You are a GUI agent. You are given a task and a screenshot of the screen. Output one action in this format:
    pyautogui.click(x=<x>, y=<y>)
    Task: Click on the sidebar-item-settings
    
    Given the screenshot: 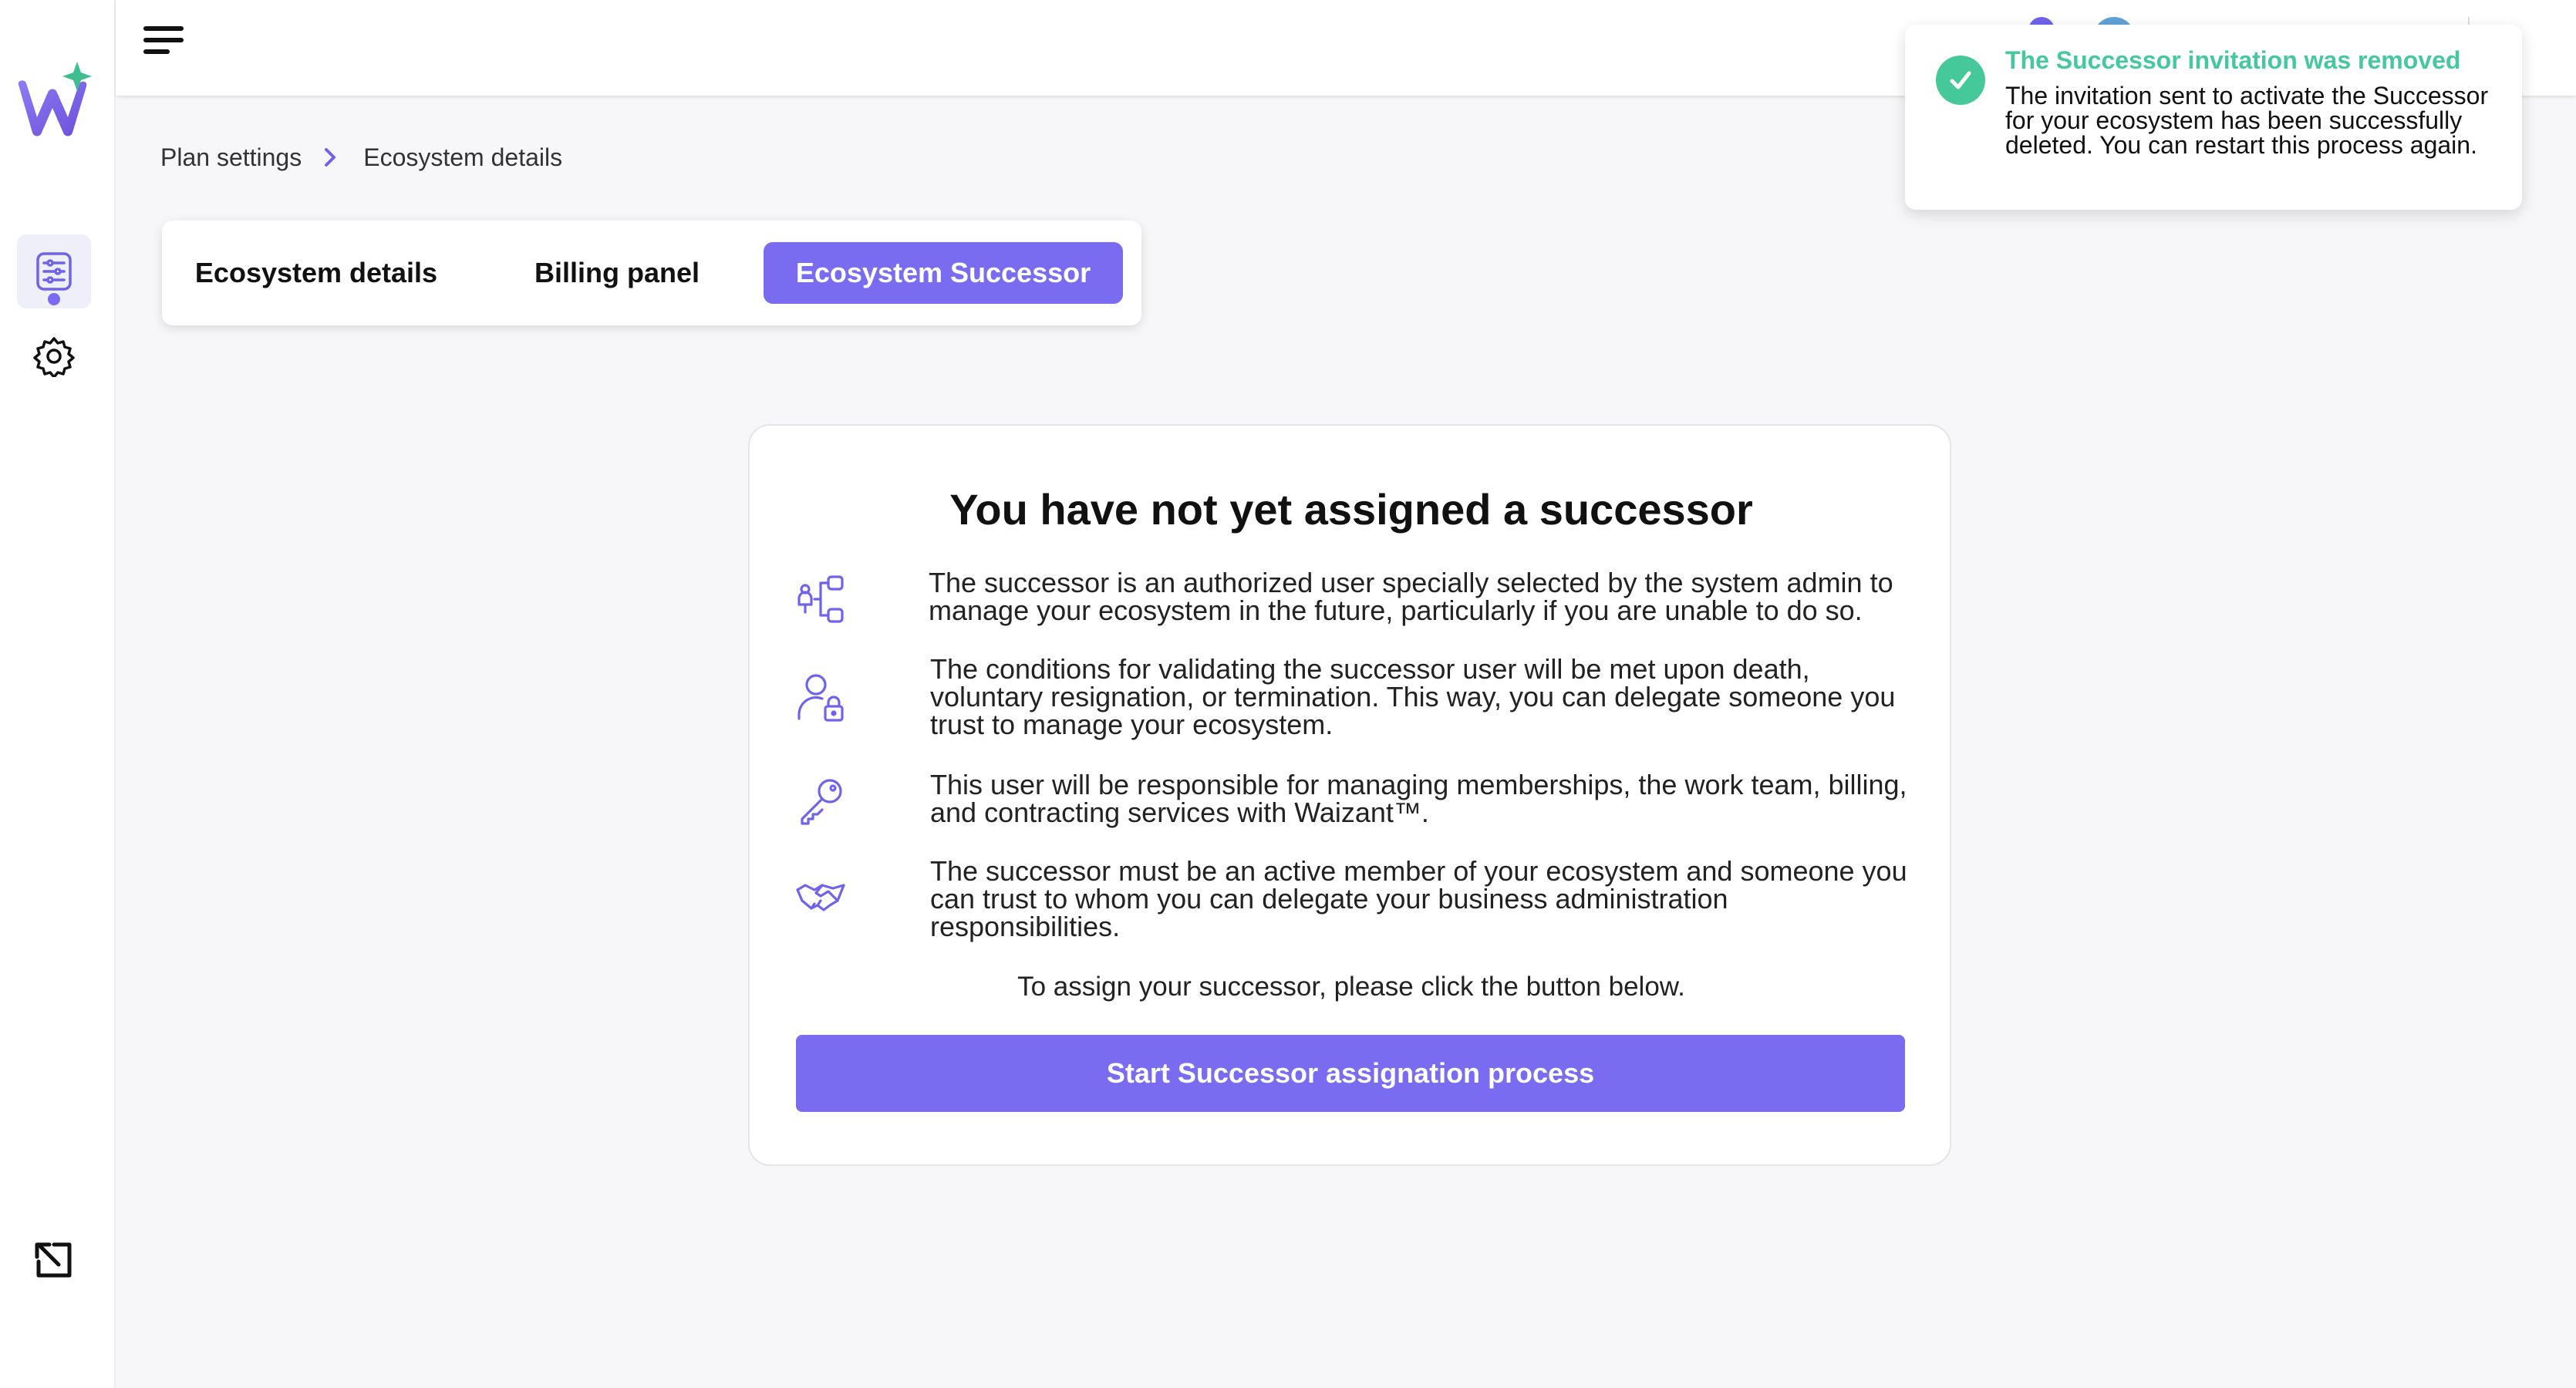 What is the action you would take?
    pyautogui.click(x=54, y=356)
    